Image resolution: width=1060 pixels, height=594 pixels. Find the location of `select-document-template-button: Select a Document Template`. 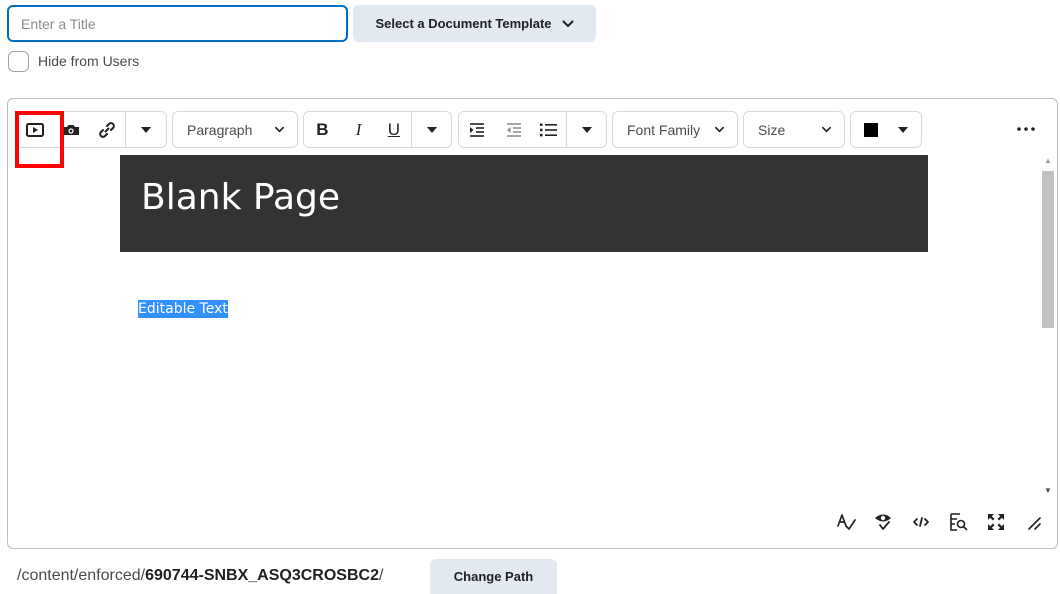

select-document-template-button: Select a Document Template is located at coordinates (474, 23).